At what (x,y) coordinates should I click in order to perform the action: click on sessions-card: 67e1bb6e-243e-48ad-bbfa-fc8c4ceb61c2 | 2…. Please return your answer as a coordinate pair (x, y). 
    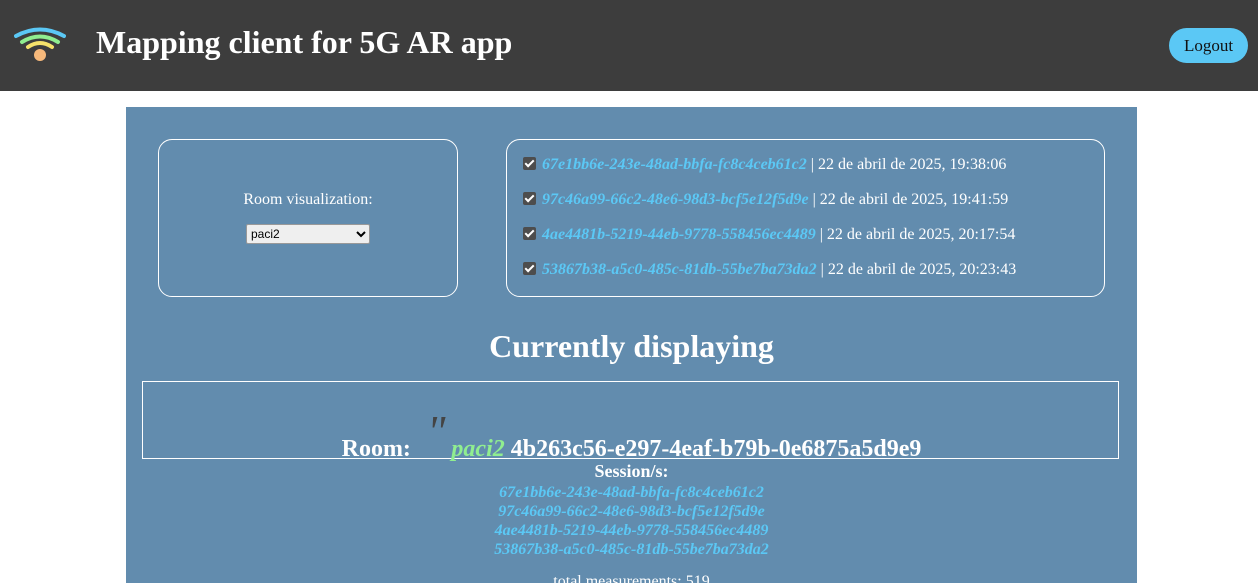
    Looking at the image, I should click on (805, 218).